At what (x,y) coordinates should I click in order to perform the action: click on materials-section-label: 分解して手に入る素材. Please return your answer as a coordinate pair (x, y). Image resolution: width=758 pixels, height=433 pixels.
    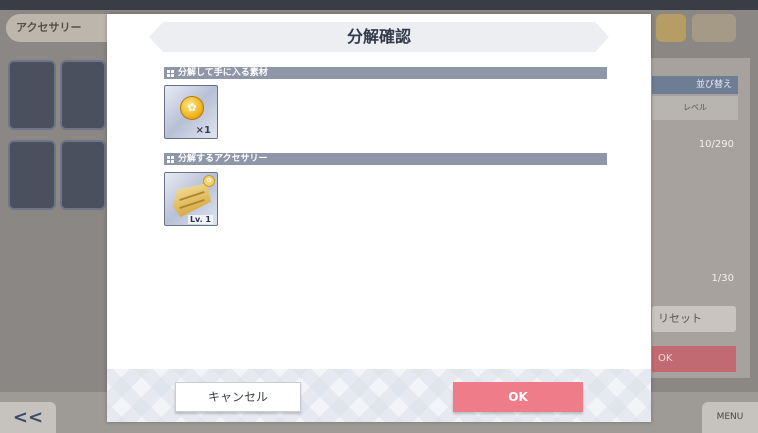
    Looking at the image, I should click on (223, 73).